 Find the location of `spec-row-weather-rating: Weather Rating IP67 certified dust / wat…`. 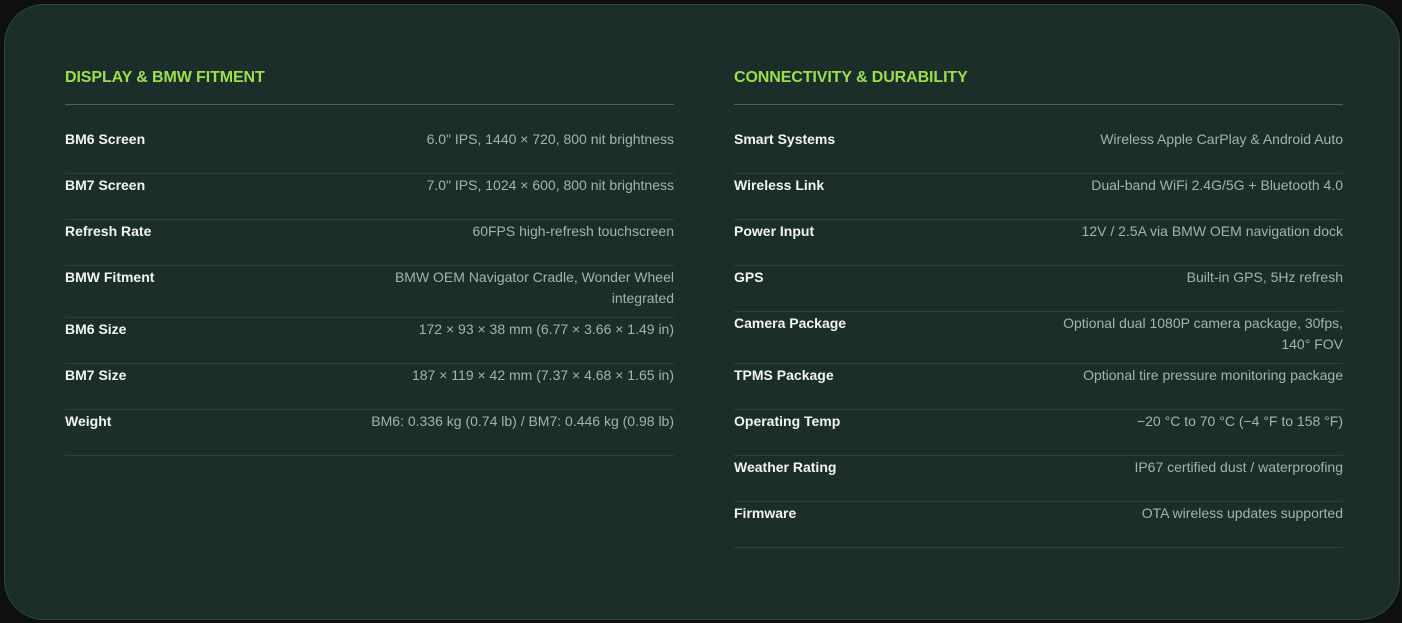

spec-row-weather-rating: Weather Rating IP67 certified dust / wat… is located at coordinates (1038, 479).